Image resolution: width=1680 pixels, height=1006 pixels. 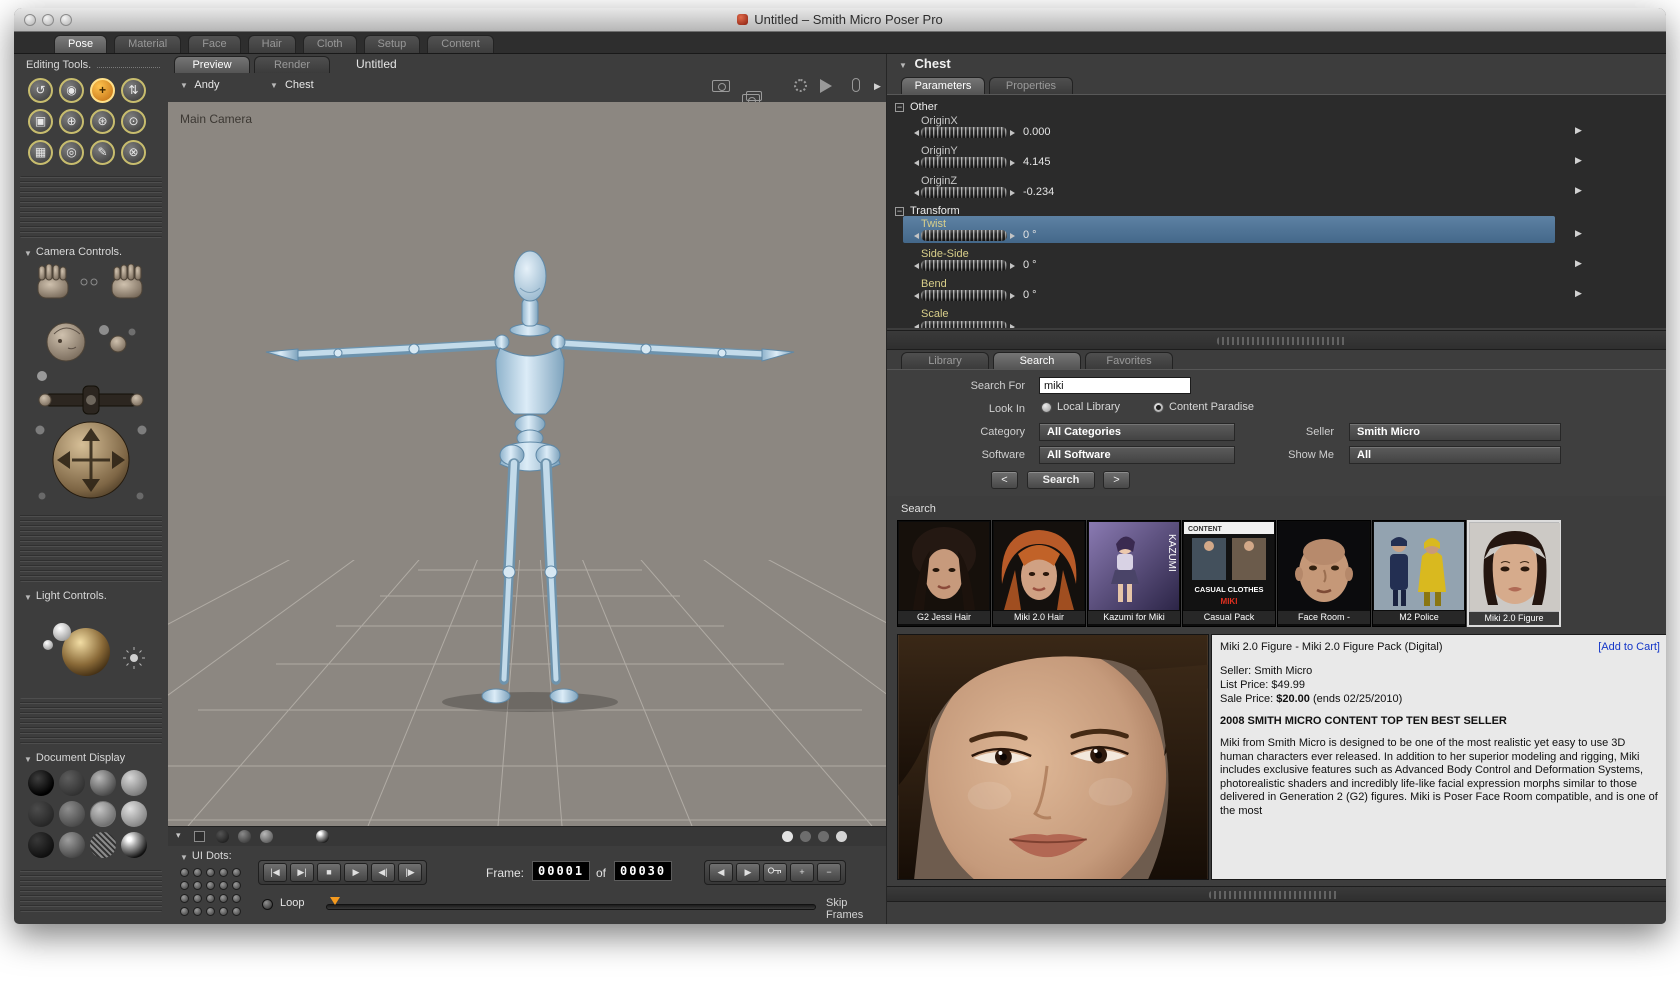 What do you see at coordinates (802, 872) in the screenshot?
I see `add-keyframe-button: +` at bounding box center [802, 872].